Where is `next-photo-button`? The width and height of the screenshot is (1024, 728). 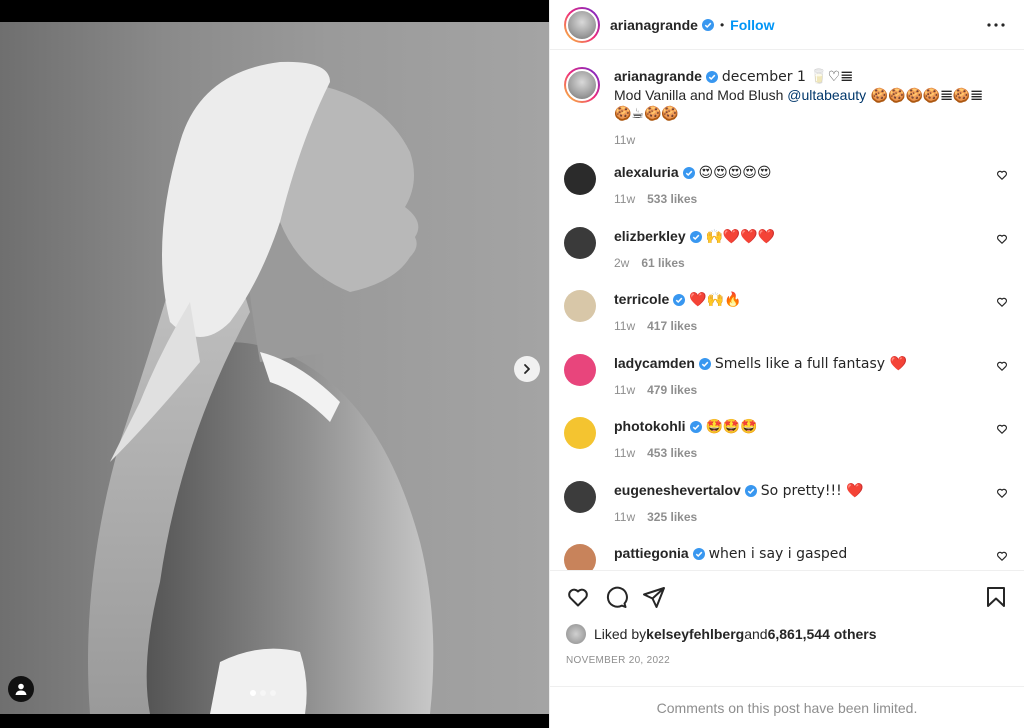 next-photo-button is located at coordinates (527, 369).